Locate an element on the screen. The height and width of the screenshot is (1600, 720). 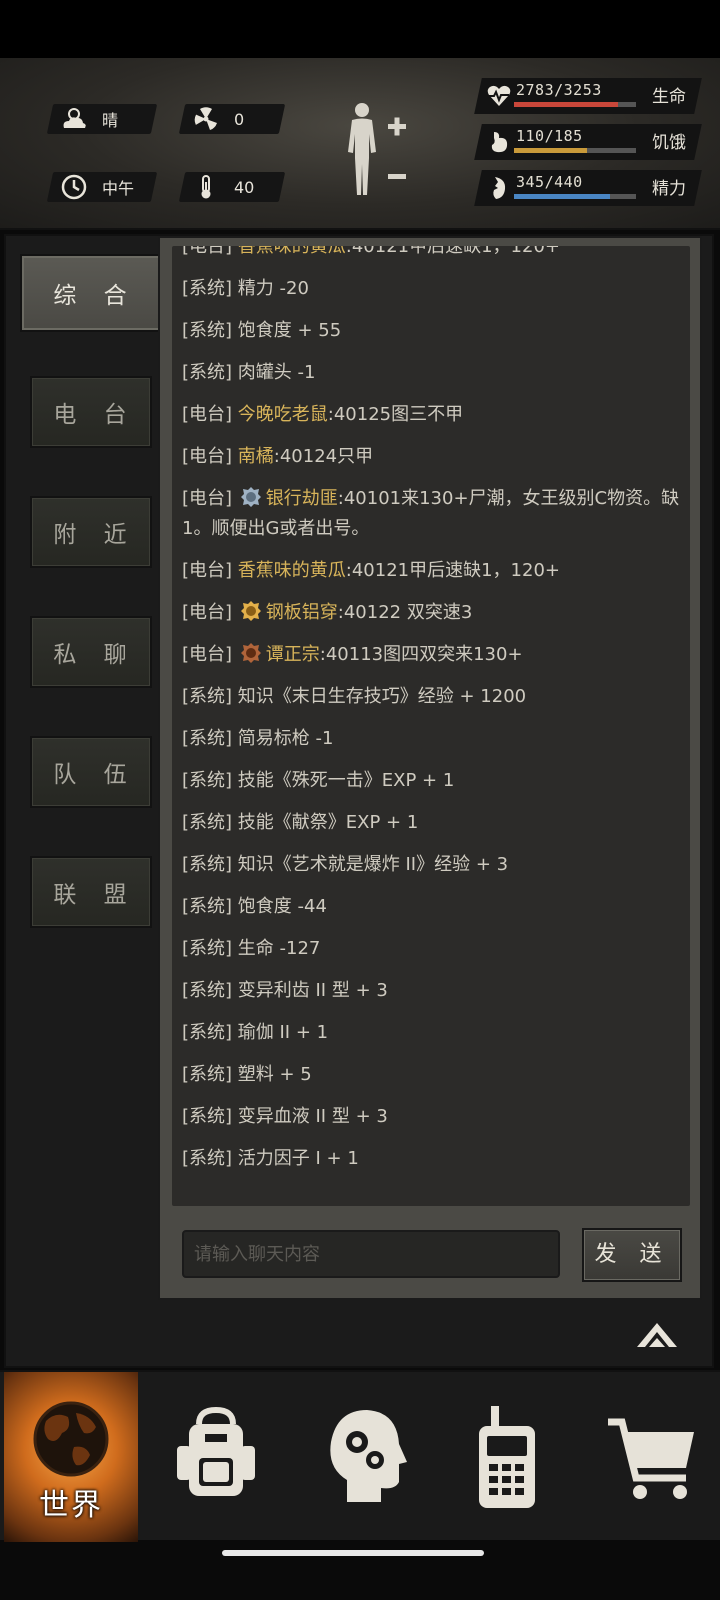
chat-message: [系统] 简易标枪 -1 is located at coordinates (432, 739).